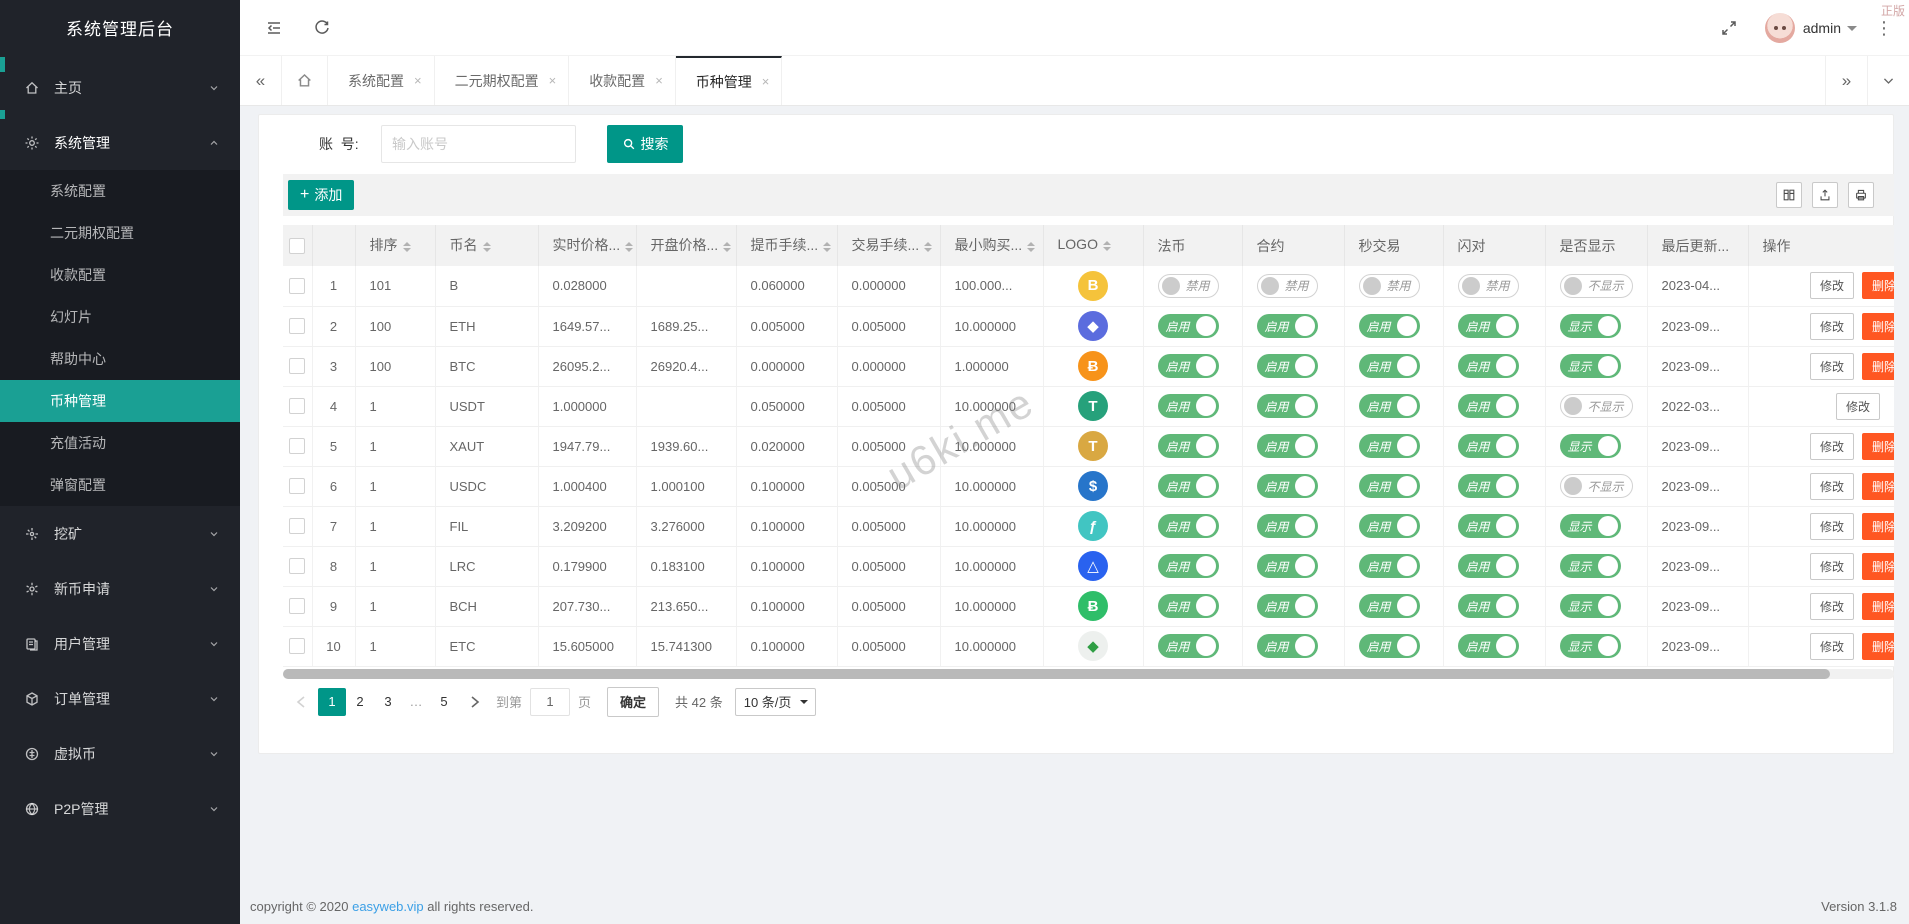 The height and width of the screenshot is (924, 1909). Describe the element at coordinates (322, 28) in the screenshot. I see `refresh-icon` at that location.